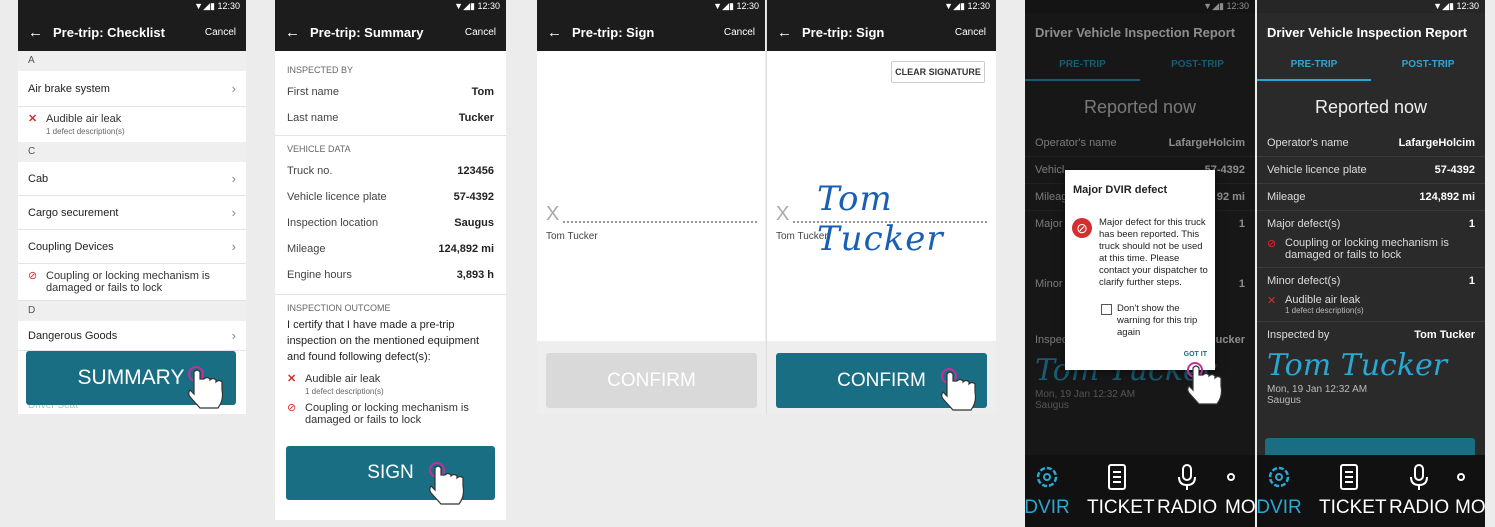 This screenshot has height=527, width=1495. What do you see at coordinates (476, 118) in the screenshot?
I see `field-value: Tucker` at bounding box center [476, 118].